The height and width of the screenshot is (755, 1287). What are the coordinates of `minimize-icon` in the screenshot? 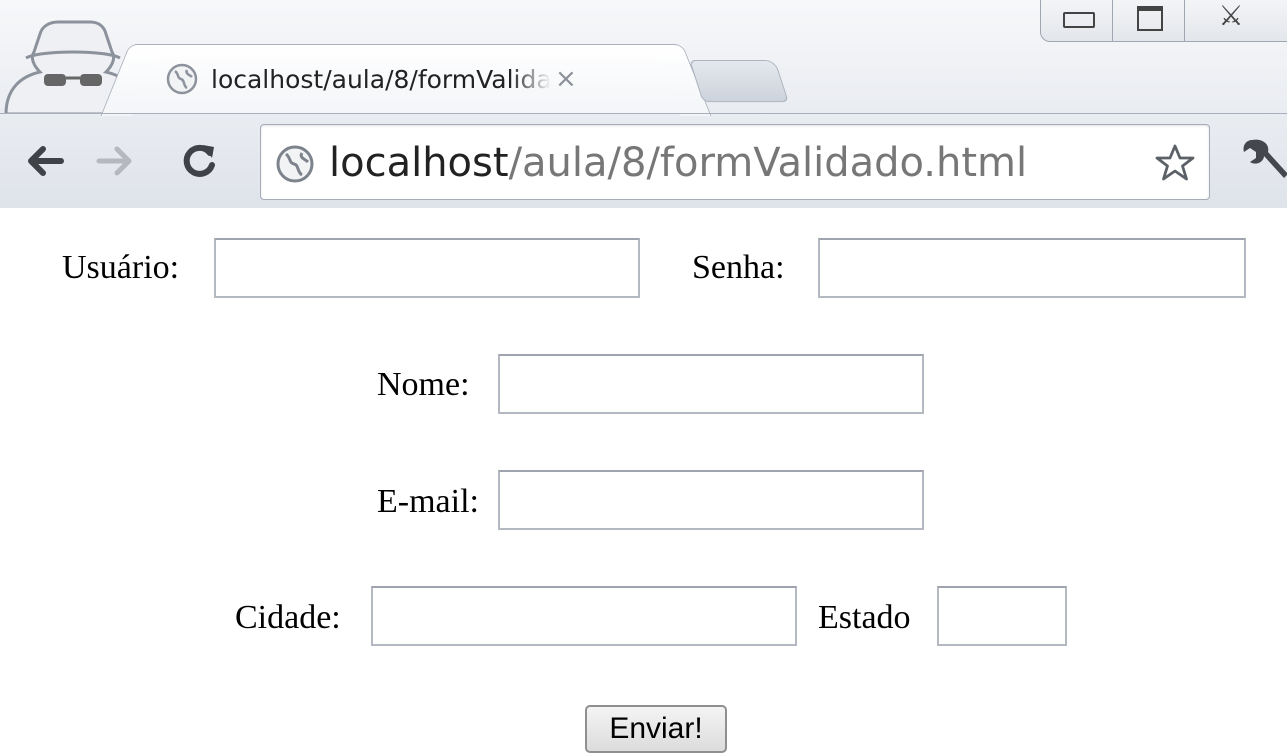 It's located at (1077, 21).